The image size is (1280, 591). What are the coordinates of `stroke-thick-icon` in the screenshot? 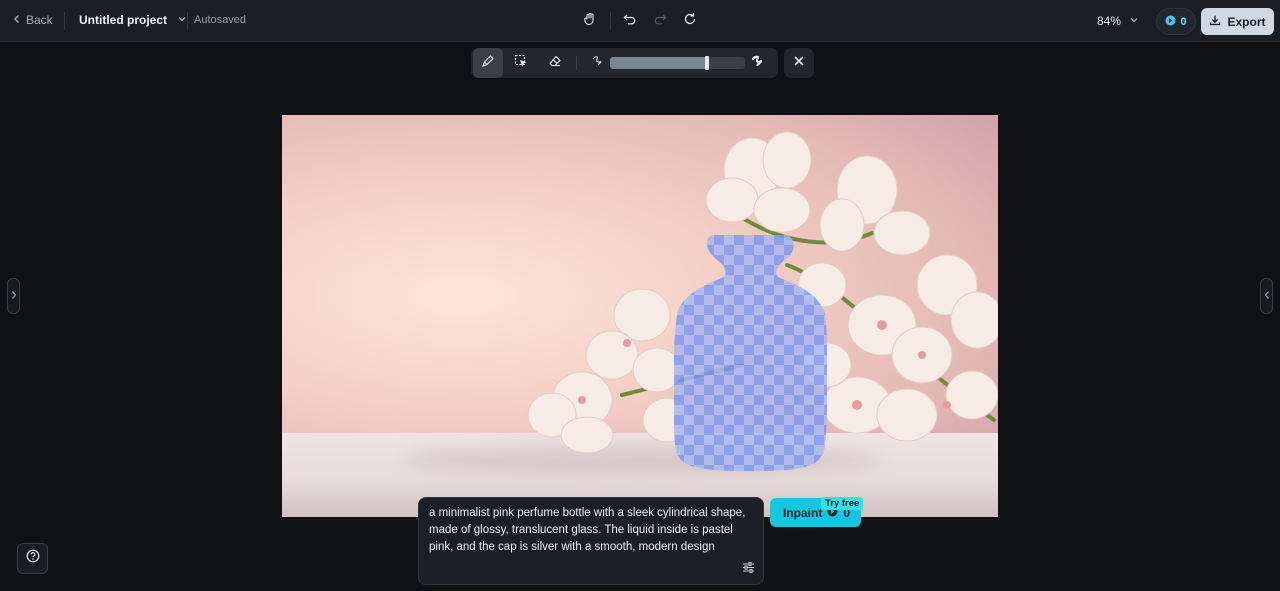 It's located at (757, 63).